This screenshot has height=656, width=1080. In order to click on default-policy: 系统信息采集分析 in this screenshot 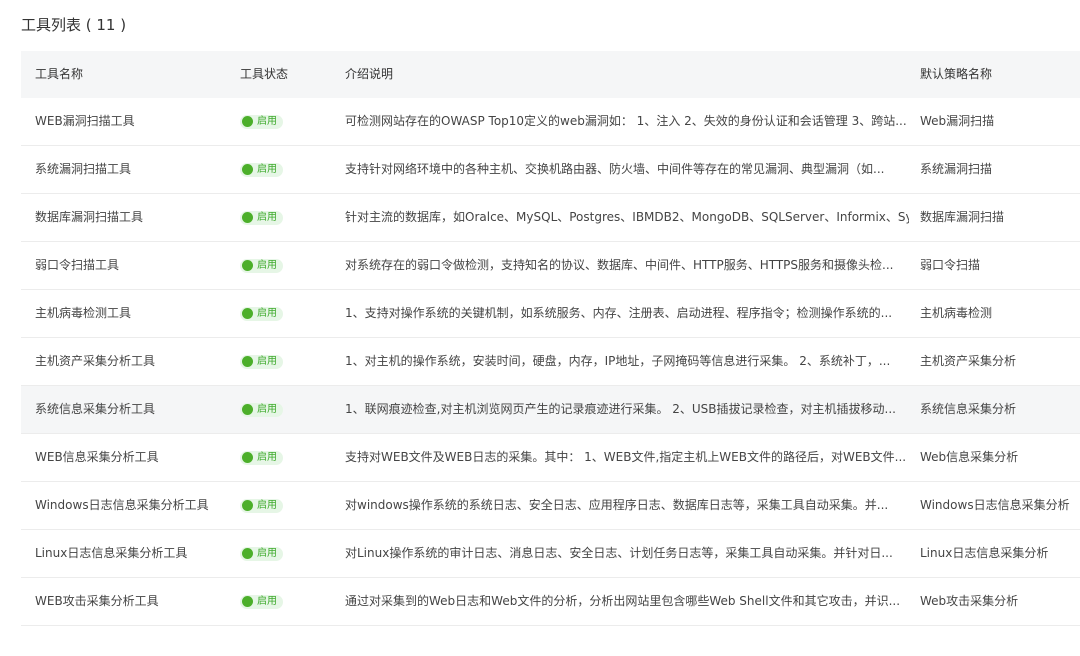, I will do `click(968, 409)`.